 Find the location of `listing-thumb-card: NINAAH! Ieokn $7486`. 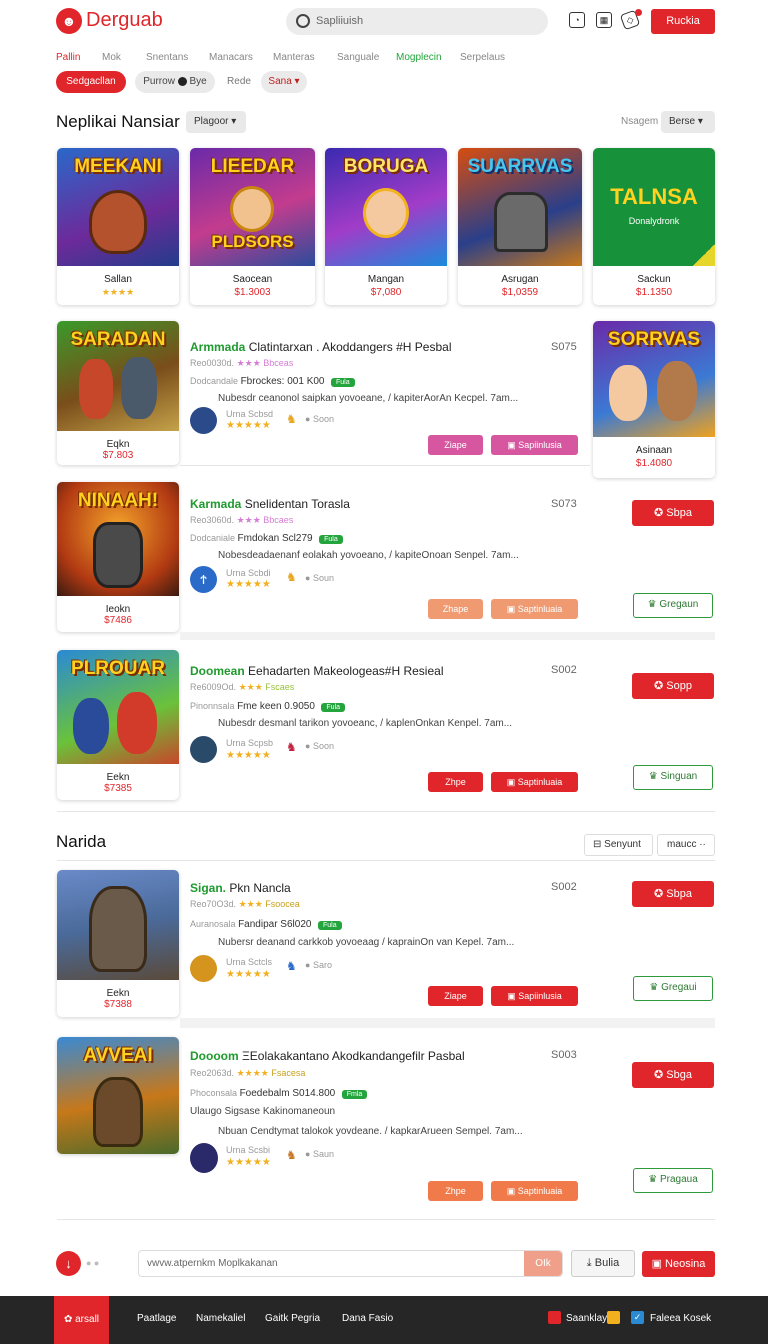

listing-thumb-card: NINAAH! Ieokn $7486 is located at coordinates (118, 557).